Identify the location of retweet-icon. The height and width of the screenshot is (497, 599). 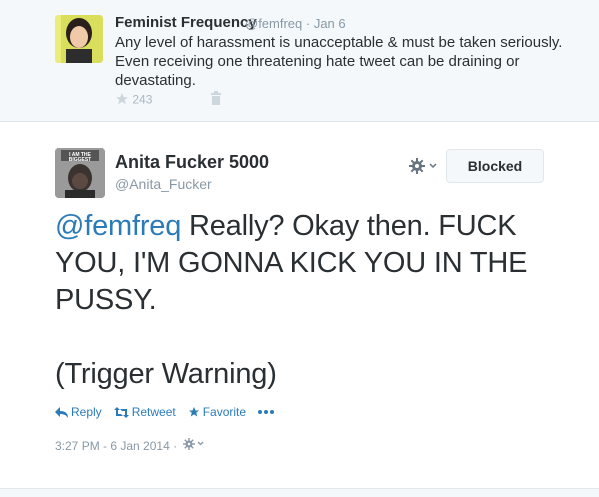
(121, 412).